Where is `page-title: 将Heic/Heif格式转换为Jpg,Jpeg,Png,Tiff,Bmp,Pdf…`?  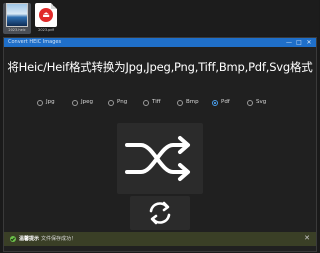 page-title: 将Heic/Heif格式转换为Jpg,Jpeg,Png,Tiff,Bmp,Pdf… is located at coordinates (160, 67).